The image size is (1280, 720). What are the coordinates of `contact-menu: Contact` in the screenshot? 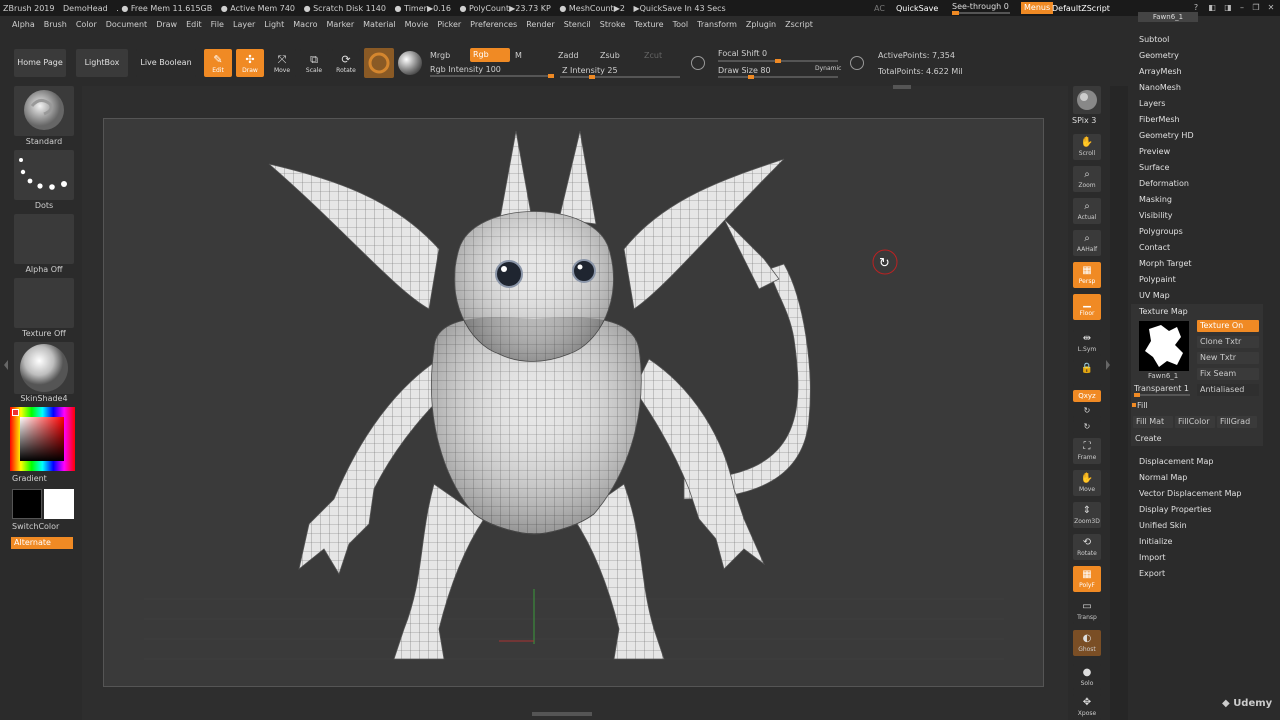 It's located at (1154, 247).